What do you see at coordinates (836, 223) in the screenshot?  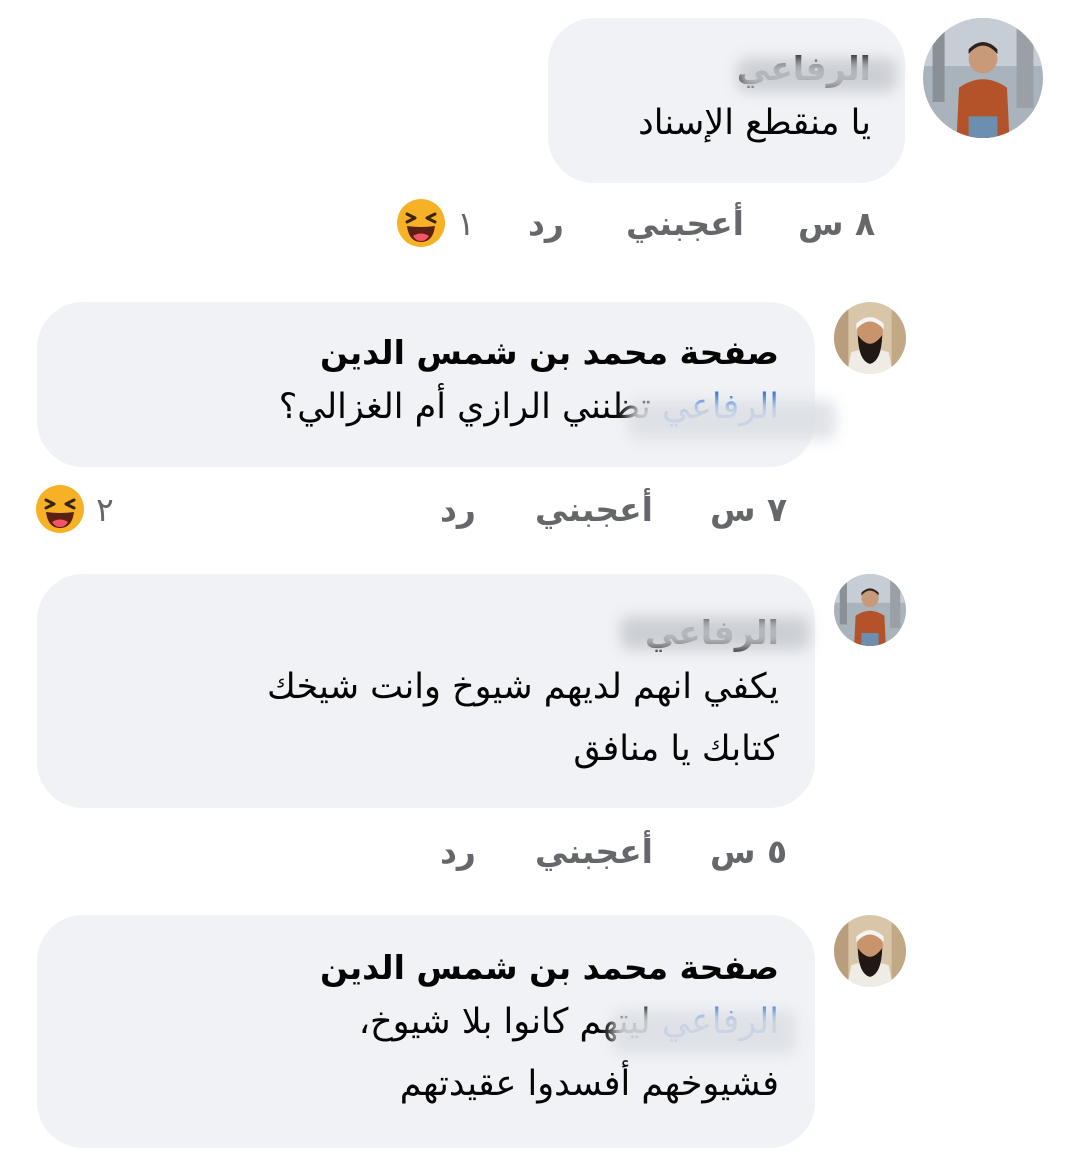 I see `comment-time: ٨ س` at bounding box center [836, 223].